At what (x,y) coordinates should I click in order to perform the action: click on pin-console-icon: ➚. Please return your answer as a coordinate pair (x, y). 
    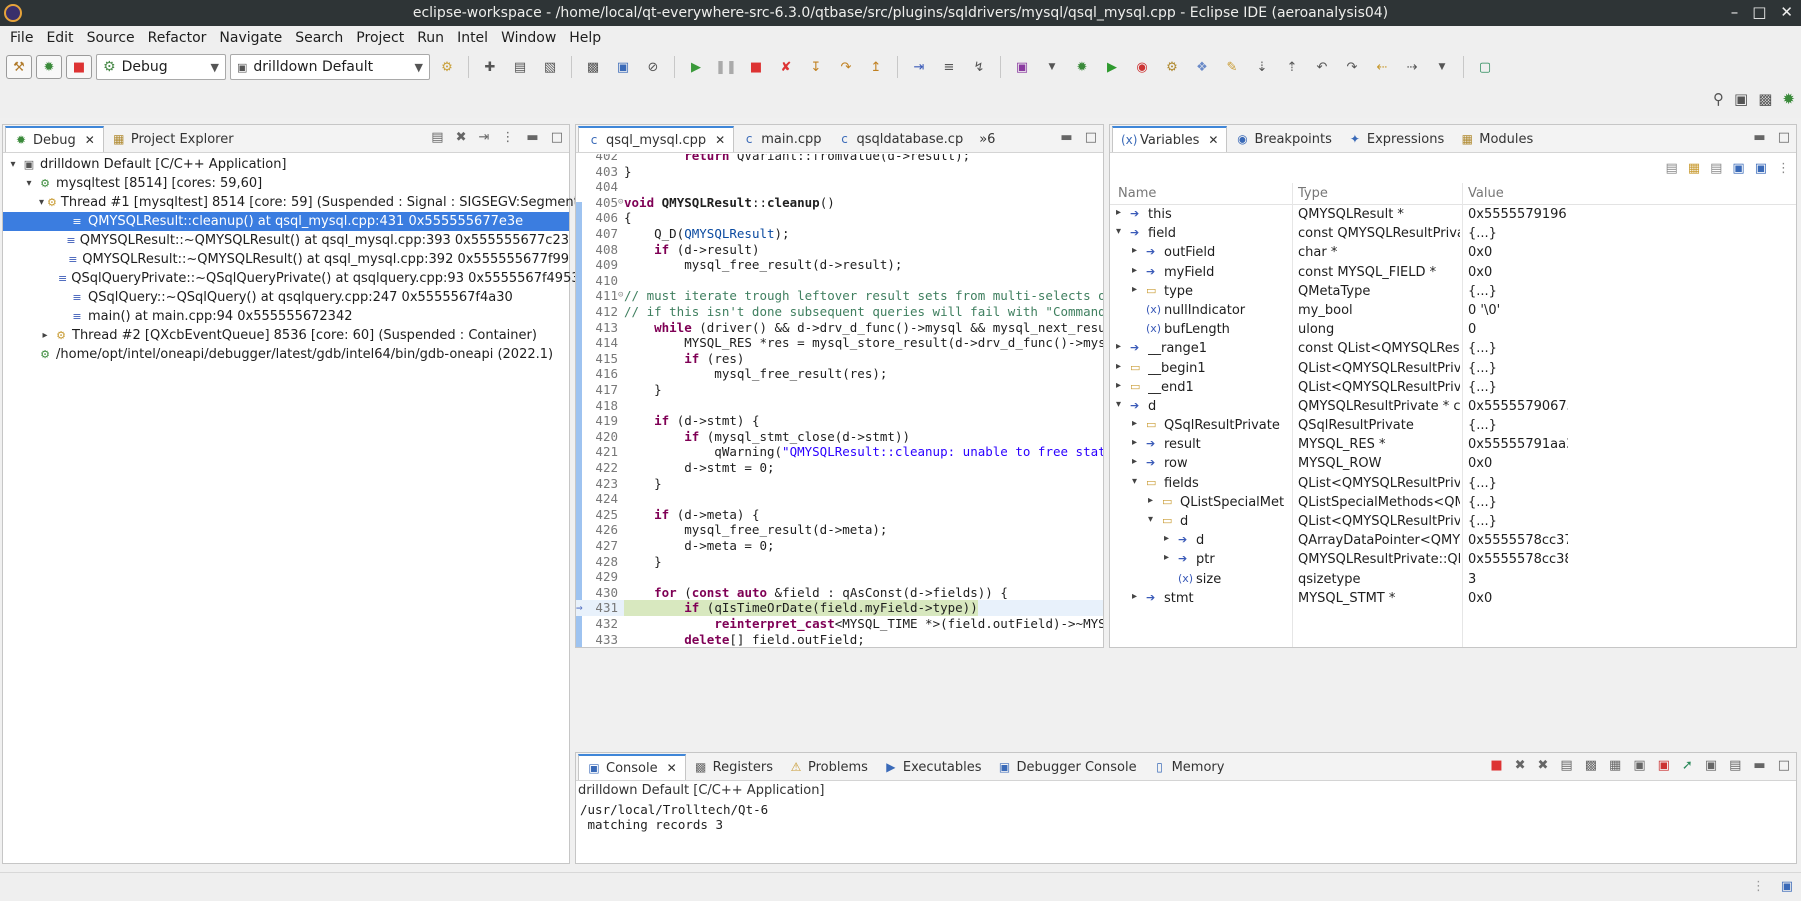
    Looking at the image, I should click on (1687, 765).